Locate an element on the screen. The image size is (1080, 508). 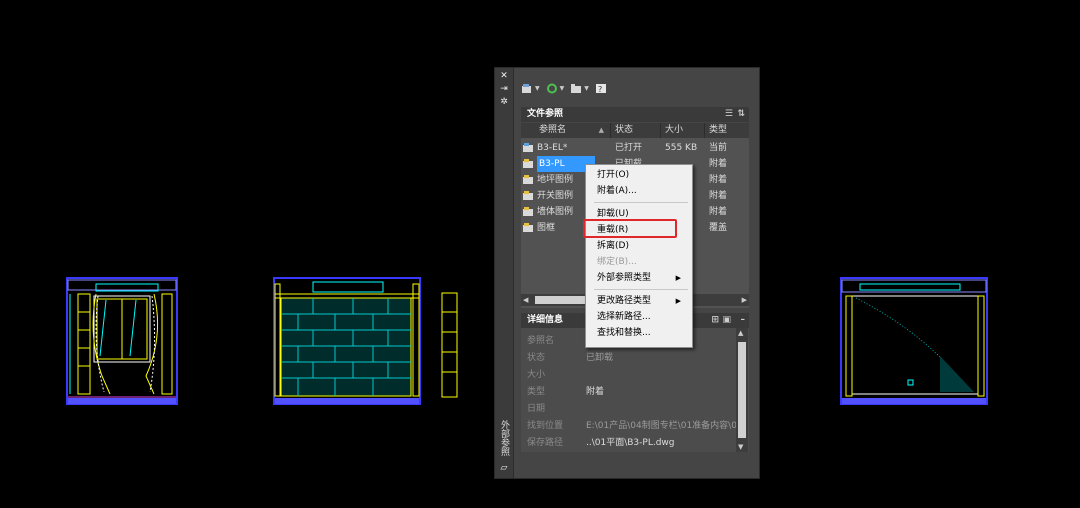
elevation-drawing-tile-wall is located at coordinates (347, 341).